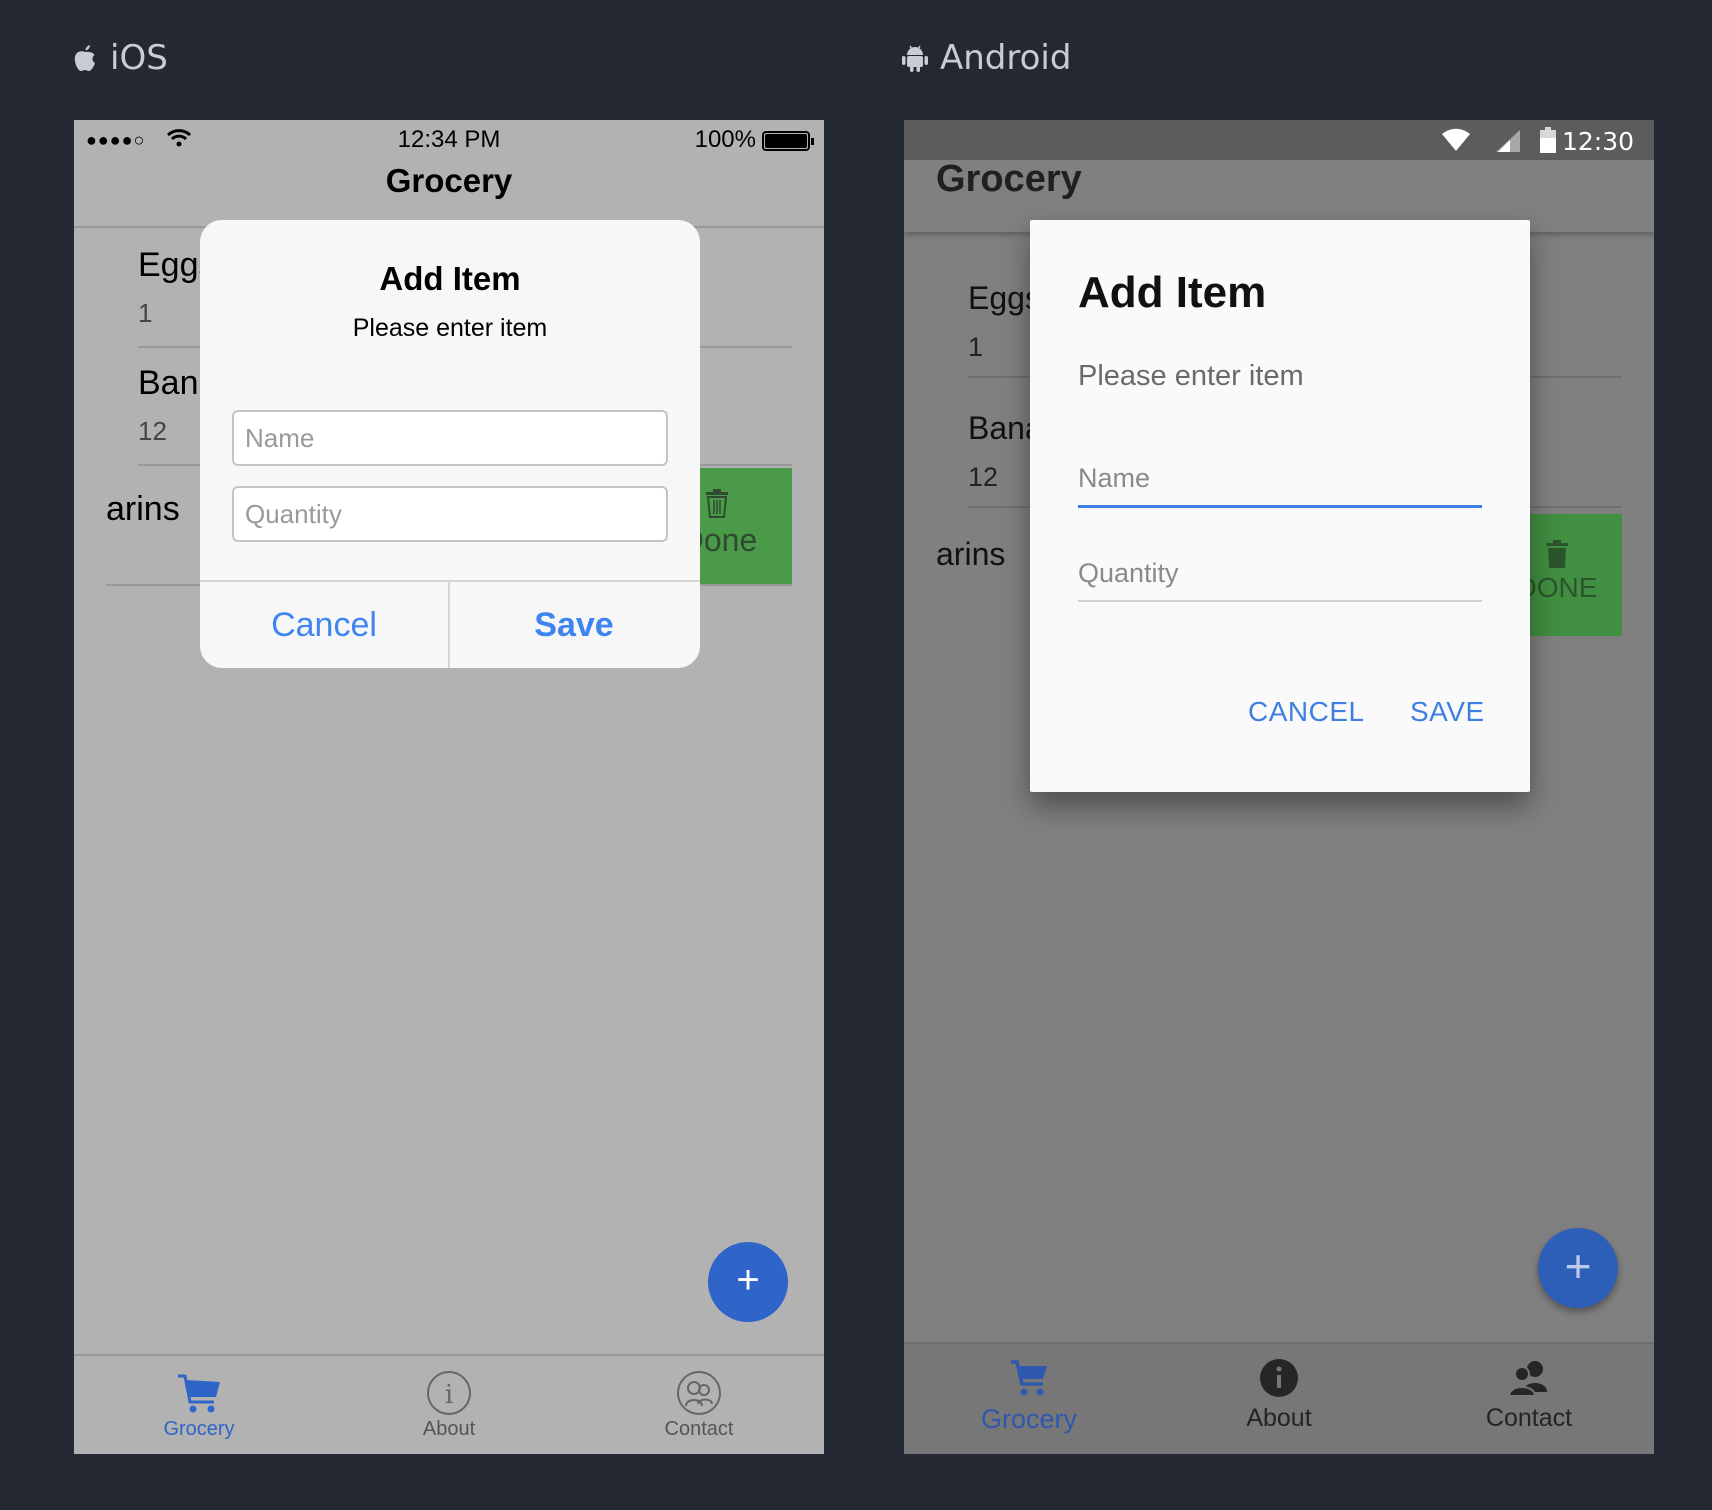  I want to click on ios-tab-bar: Grocery i About Contact, so click(449, 1404).